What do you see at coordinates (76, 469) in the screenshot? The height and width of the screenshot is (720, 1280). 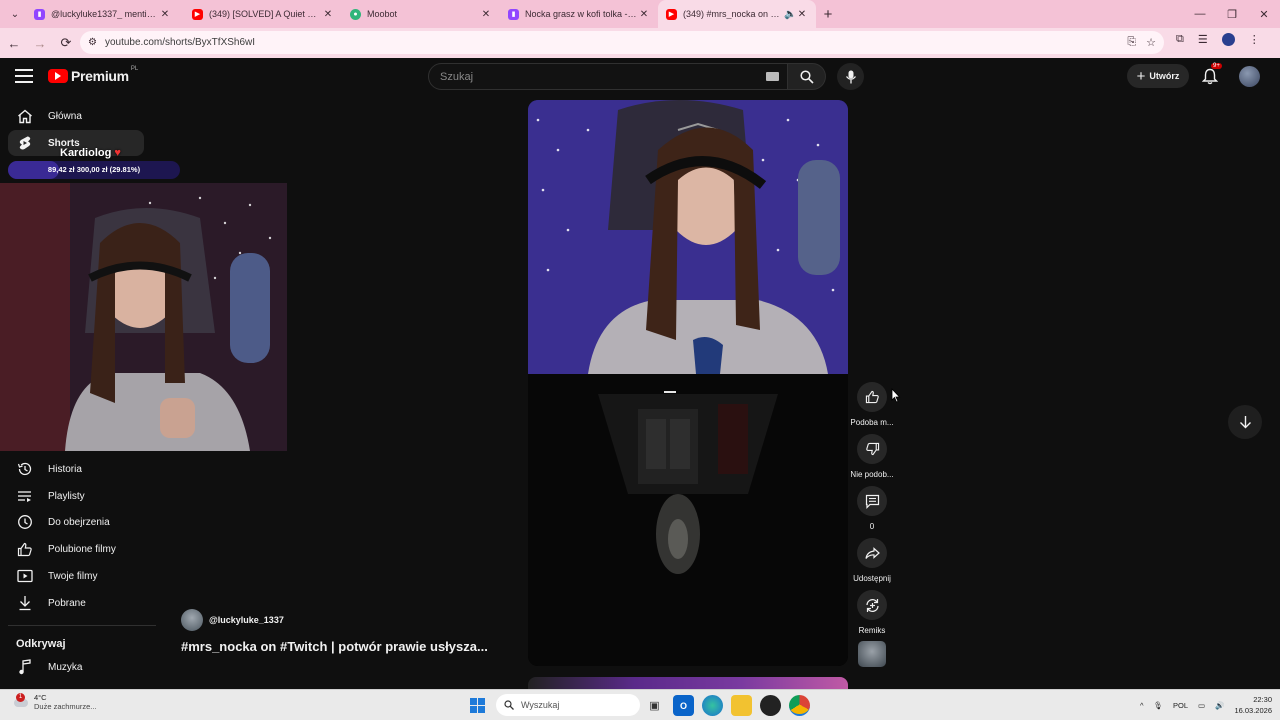 I see `sidebar-item-history: Historia` at bounding box center [76, 469].